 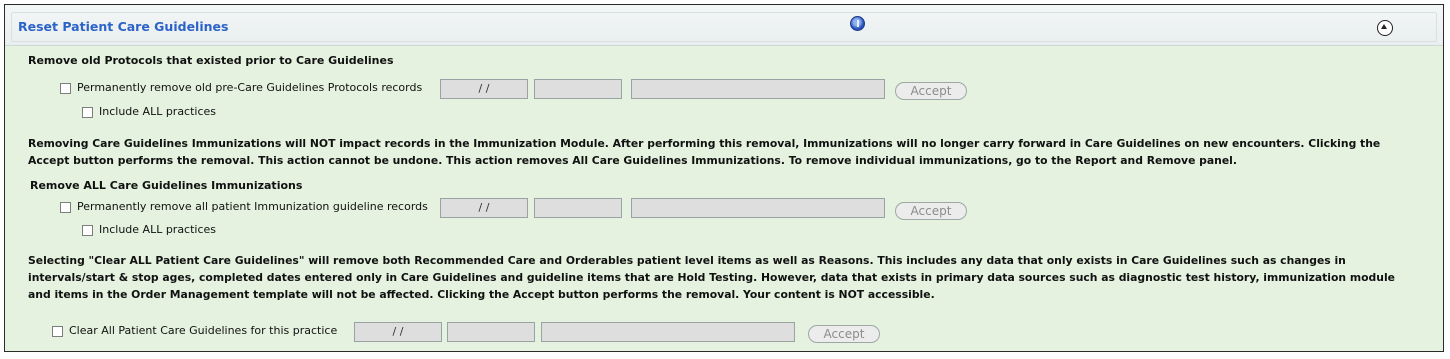 What do you see at coordinates (65, 207) in the screenshot?
I see `immunizations-remove-checkbox` at bounding box center [65, 207].